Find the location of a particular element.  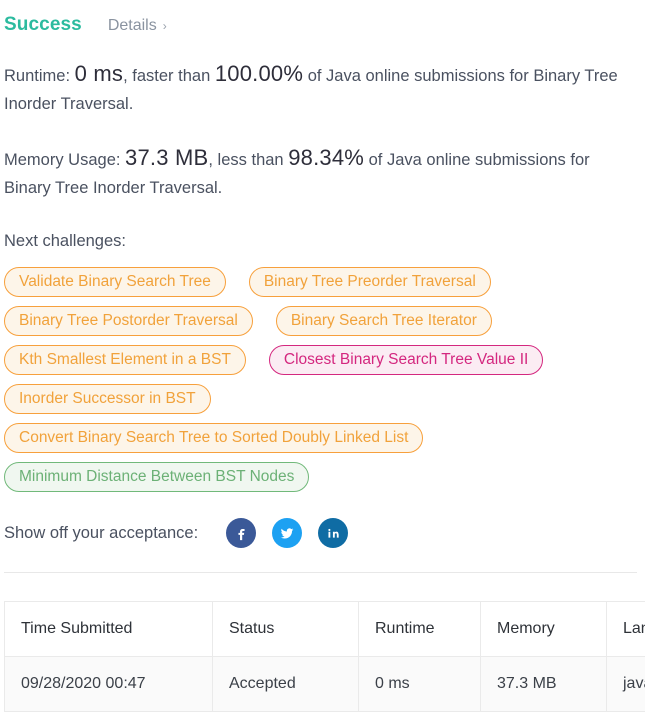

column-header-time-submitted: Time Submitted is located at coordinates (108, 629).